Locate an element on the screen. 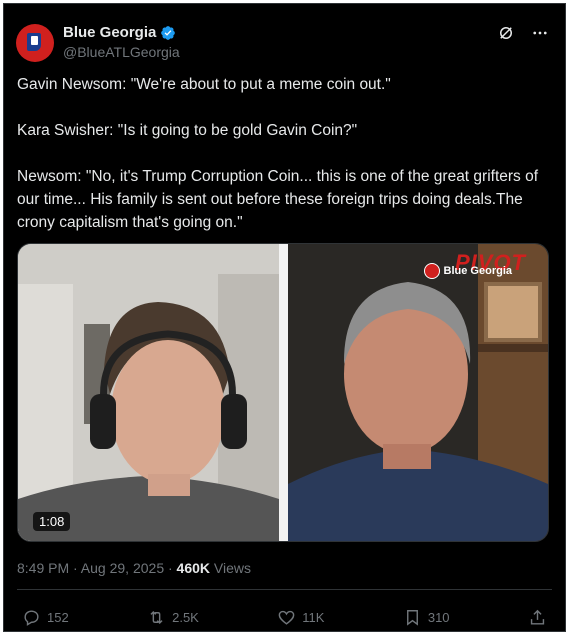  grok-icon is located at coordinates (506, 33).